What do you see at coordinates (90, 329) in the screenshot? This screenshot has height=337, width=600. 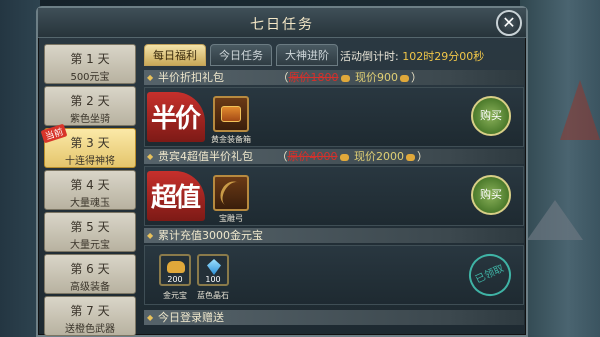 I see `day-reward: 送橙色武器` at bounding box center [90, 329].